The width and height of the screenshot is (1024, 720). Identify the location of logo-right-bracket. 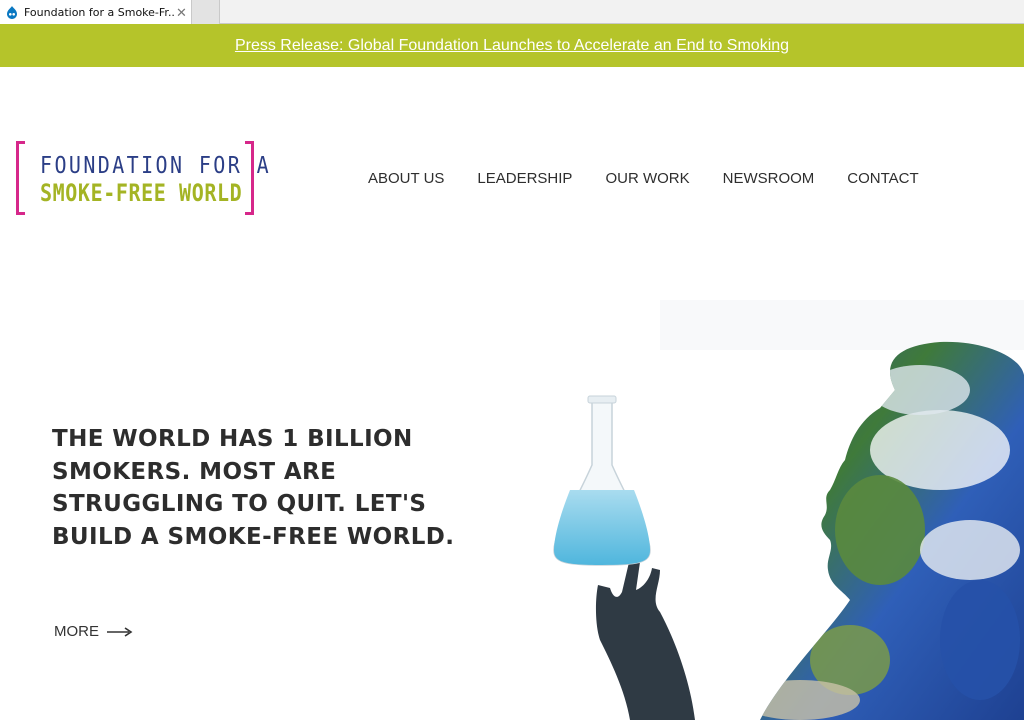
(249, 178).